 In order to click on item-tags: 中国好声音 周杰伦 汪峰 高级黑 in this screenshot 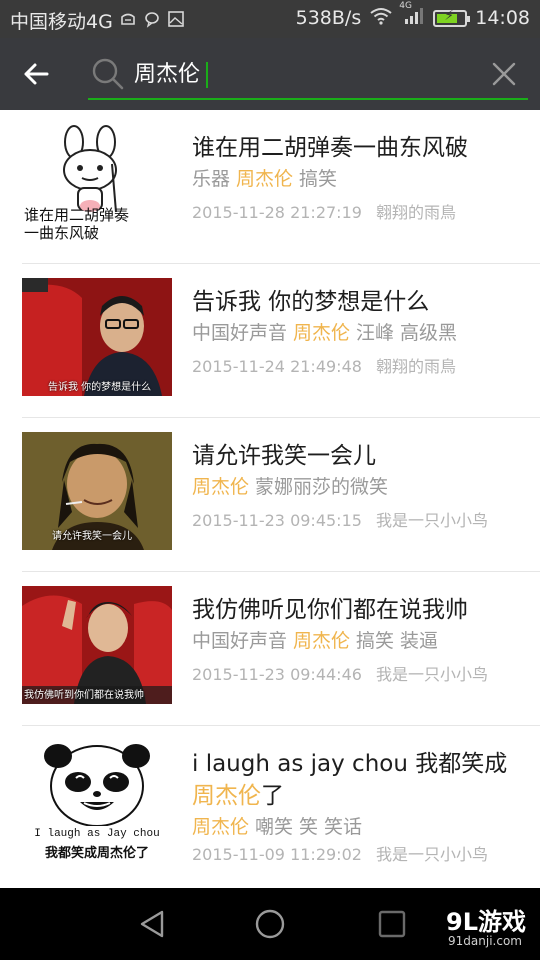, I will do `click(356, 333)`.